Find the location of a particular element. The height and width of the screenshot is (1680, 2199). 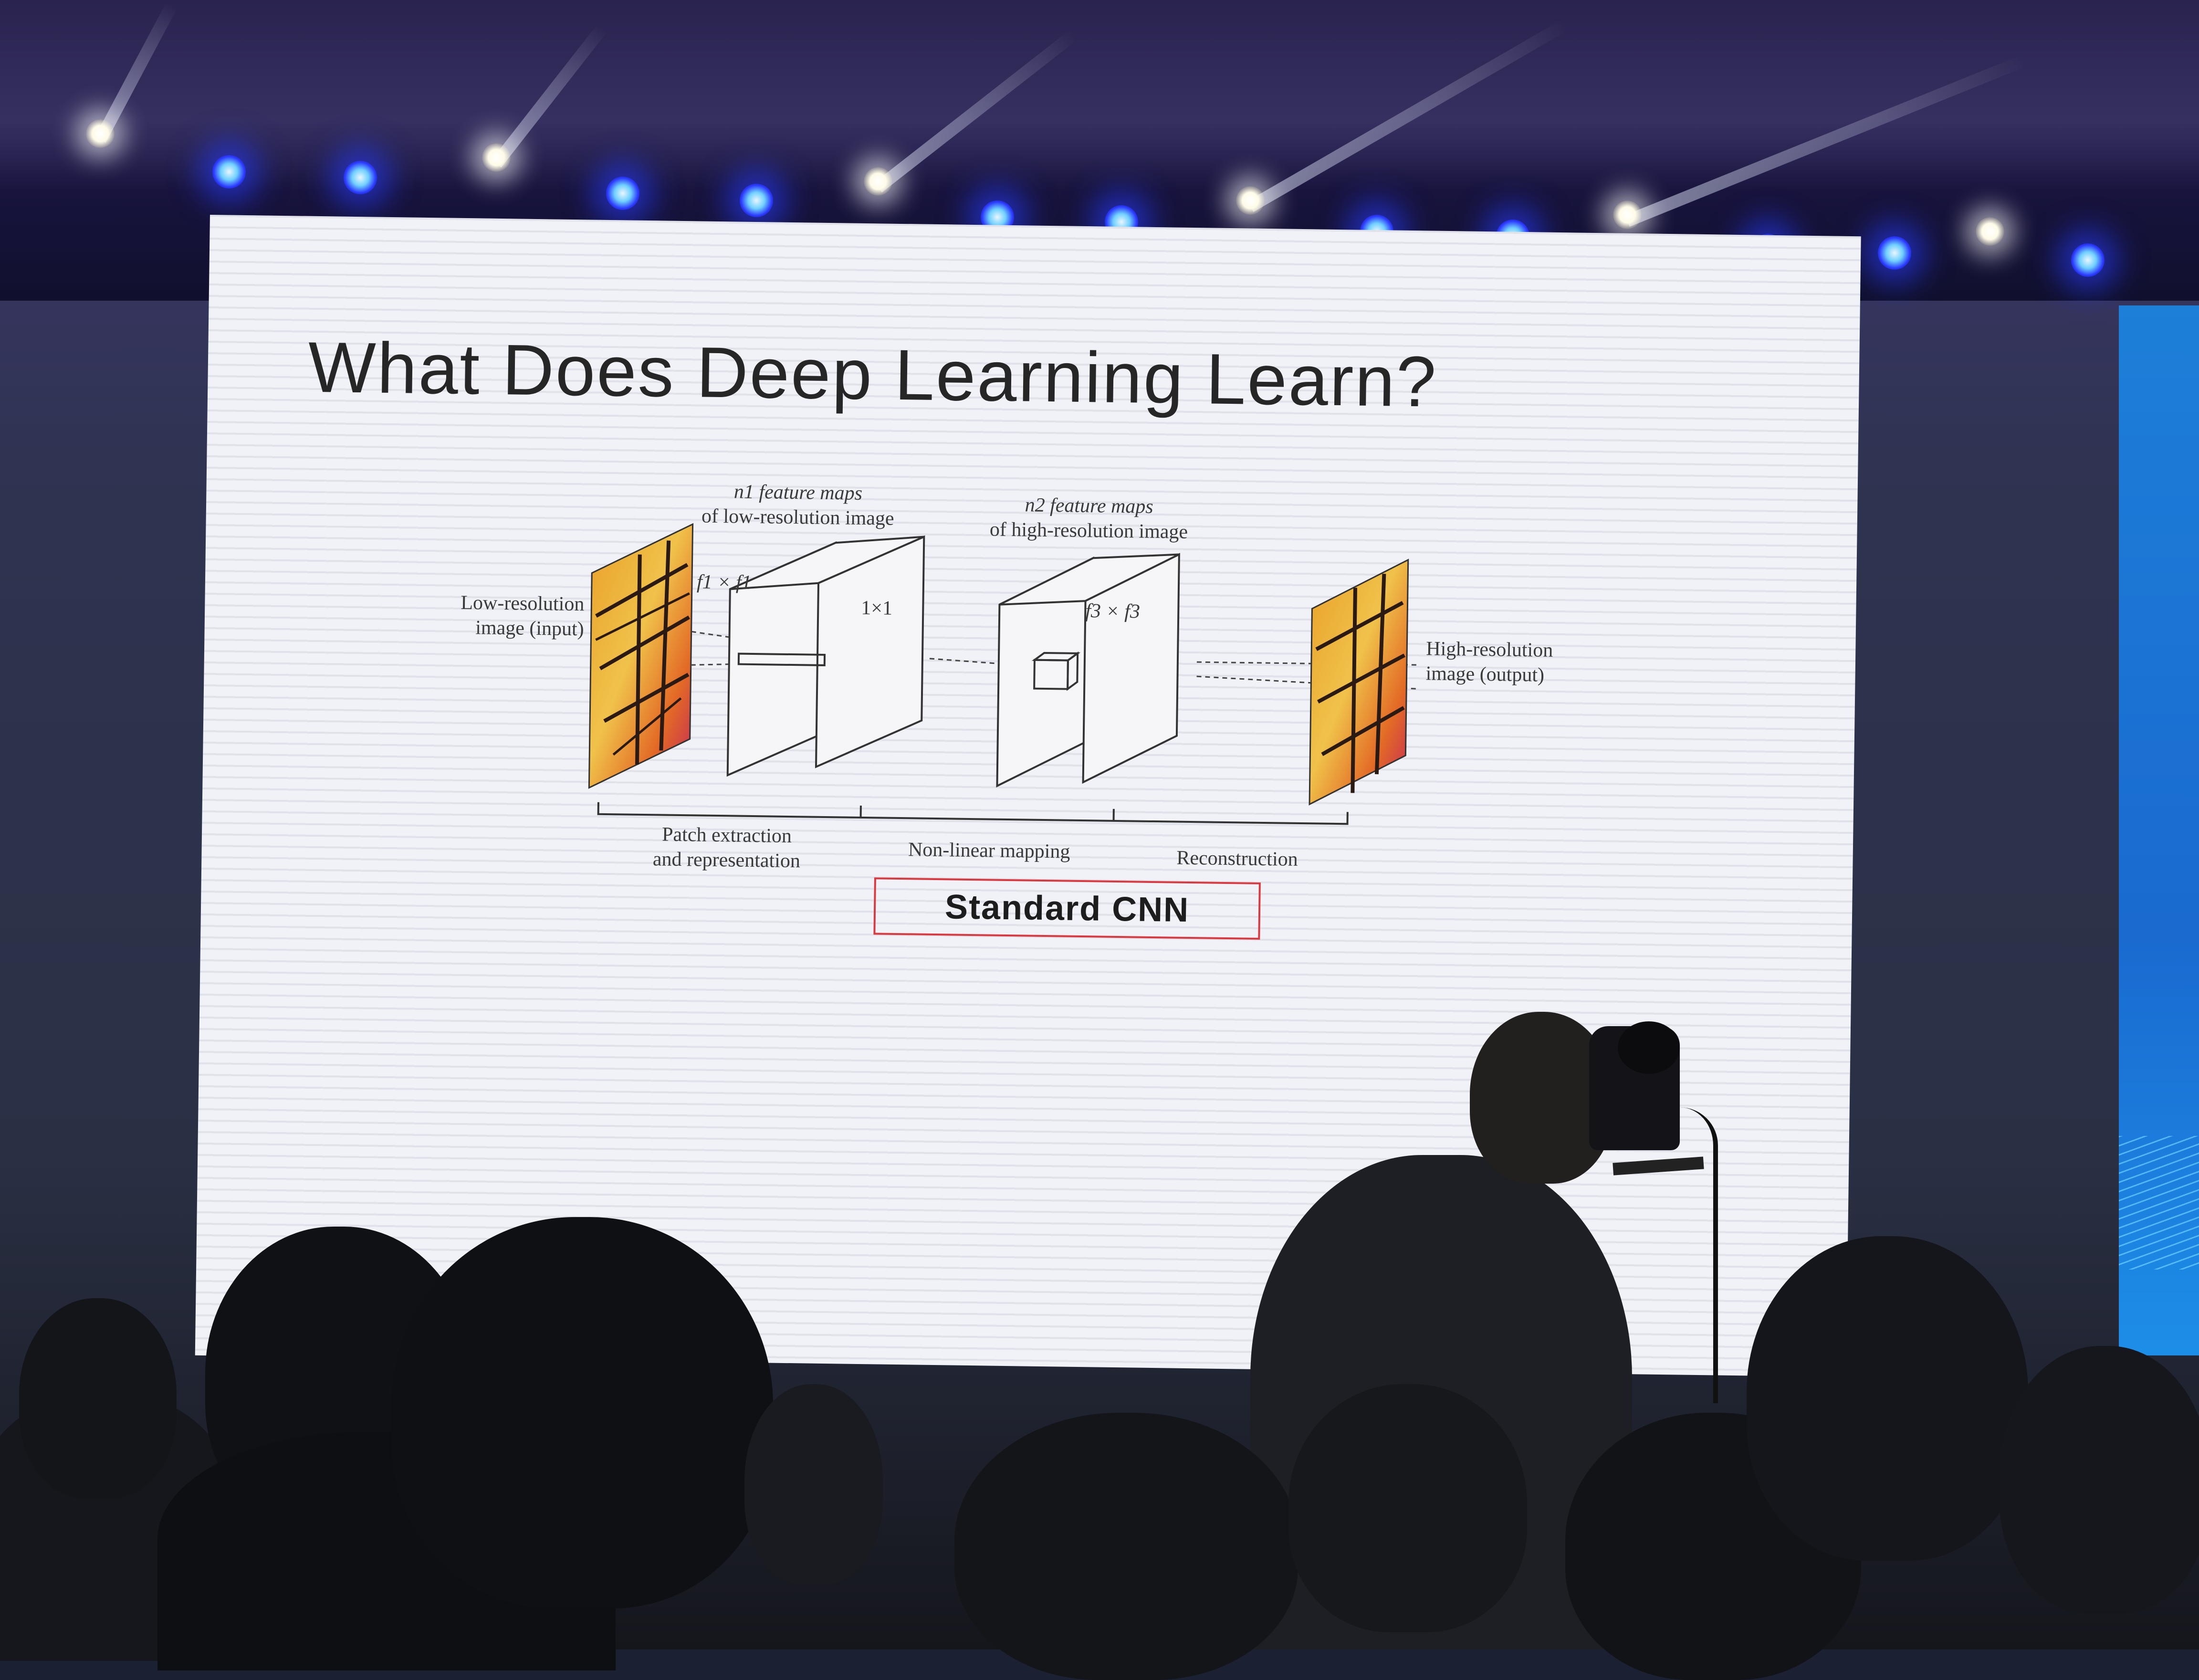

output-label-line: High-resolution is located at coordinates (1526, 649).